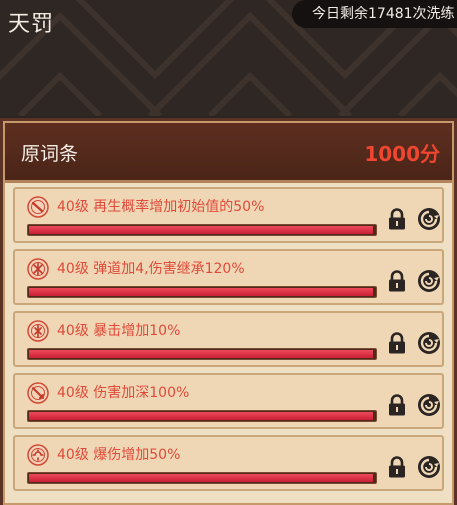  I want to click on affix-row: 40级 爆伤增加50%, so click(228, 463).